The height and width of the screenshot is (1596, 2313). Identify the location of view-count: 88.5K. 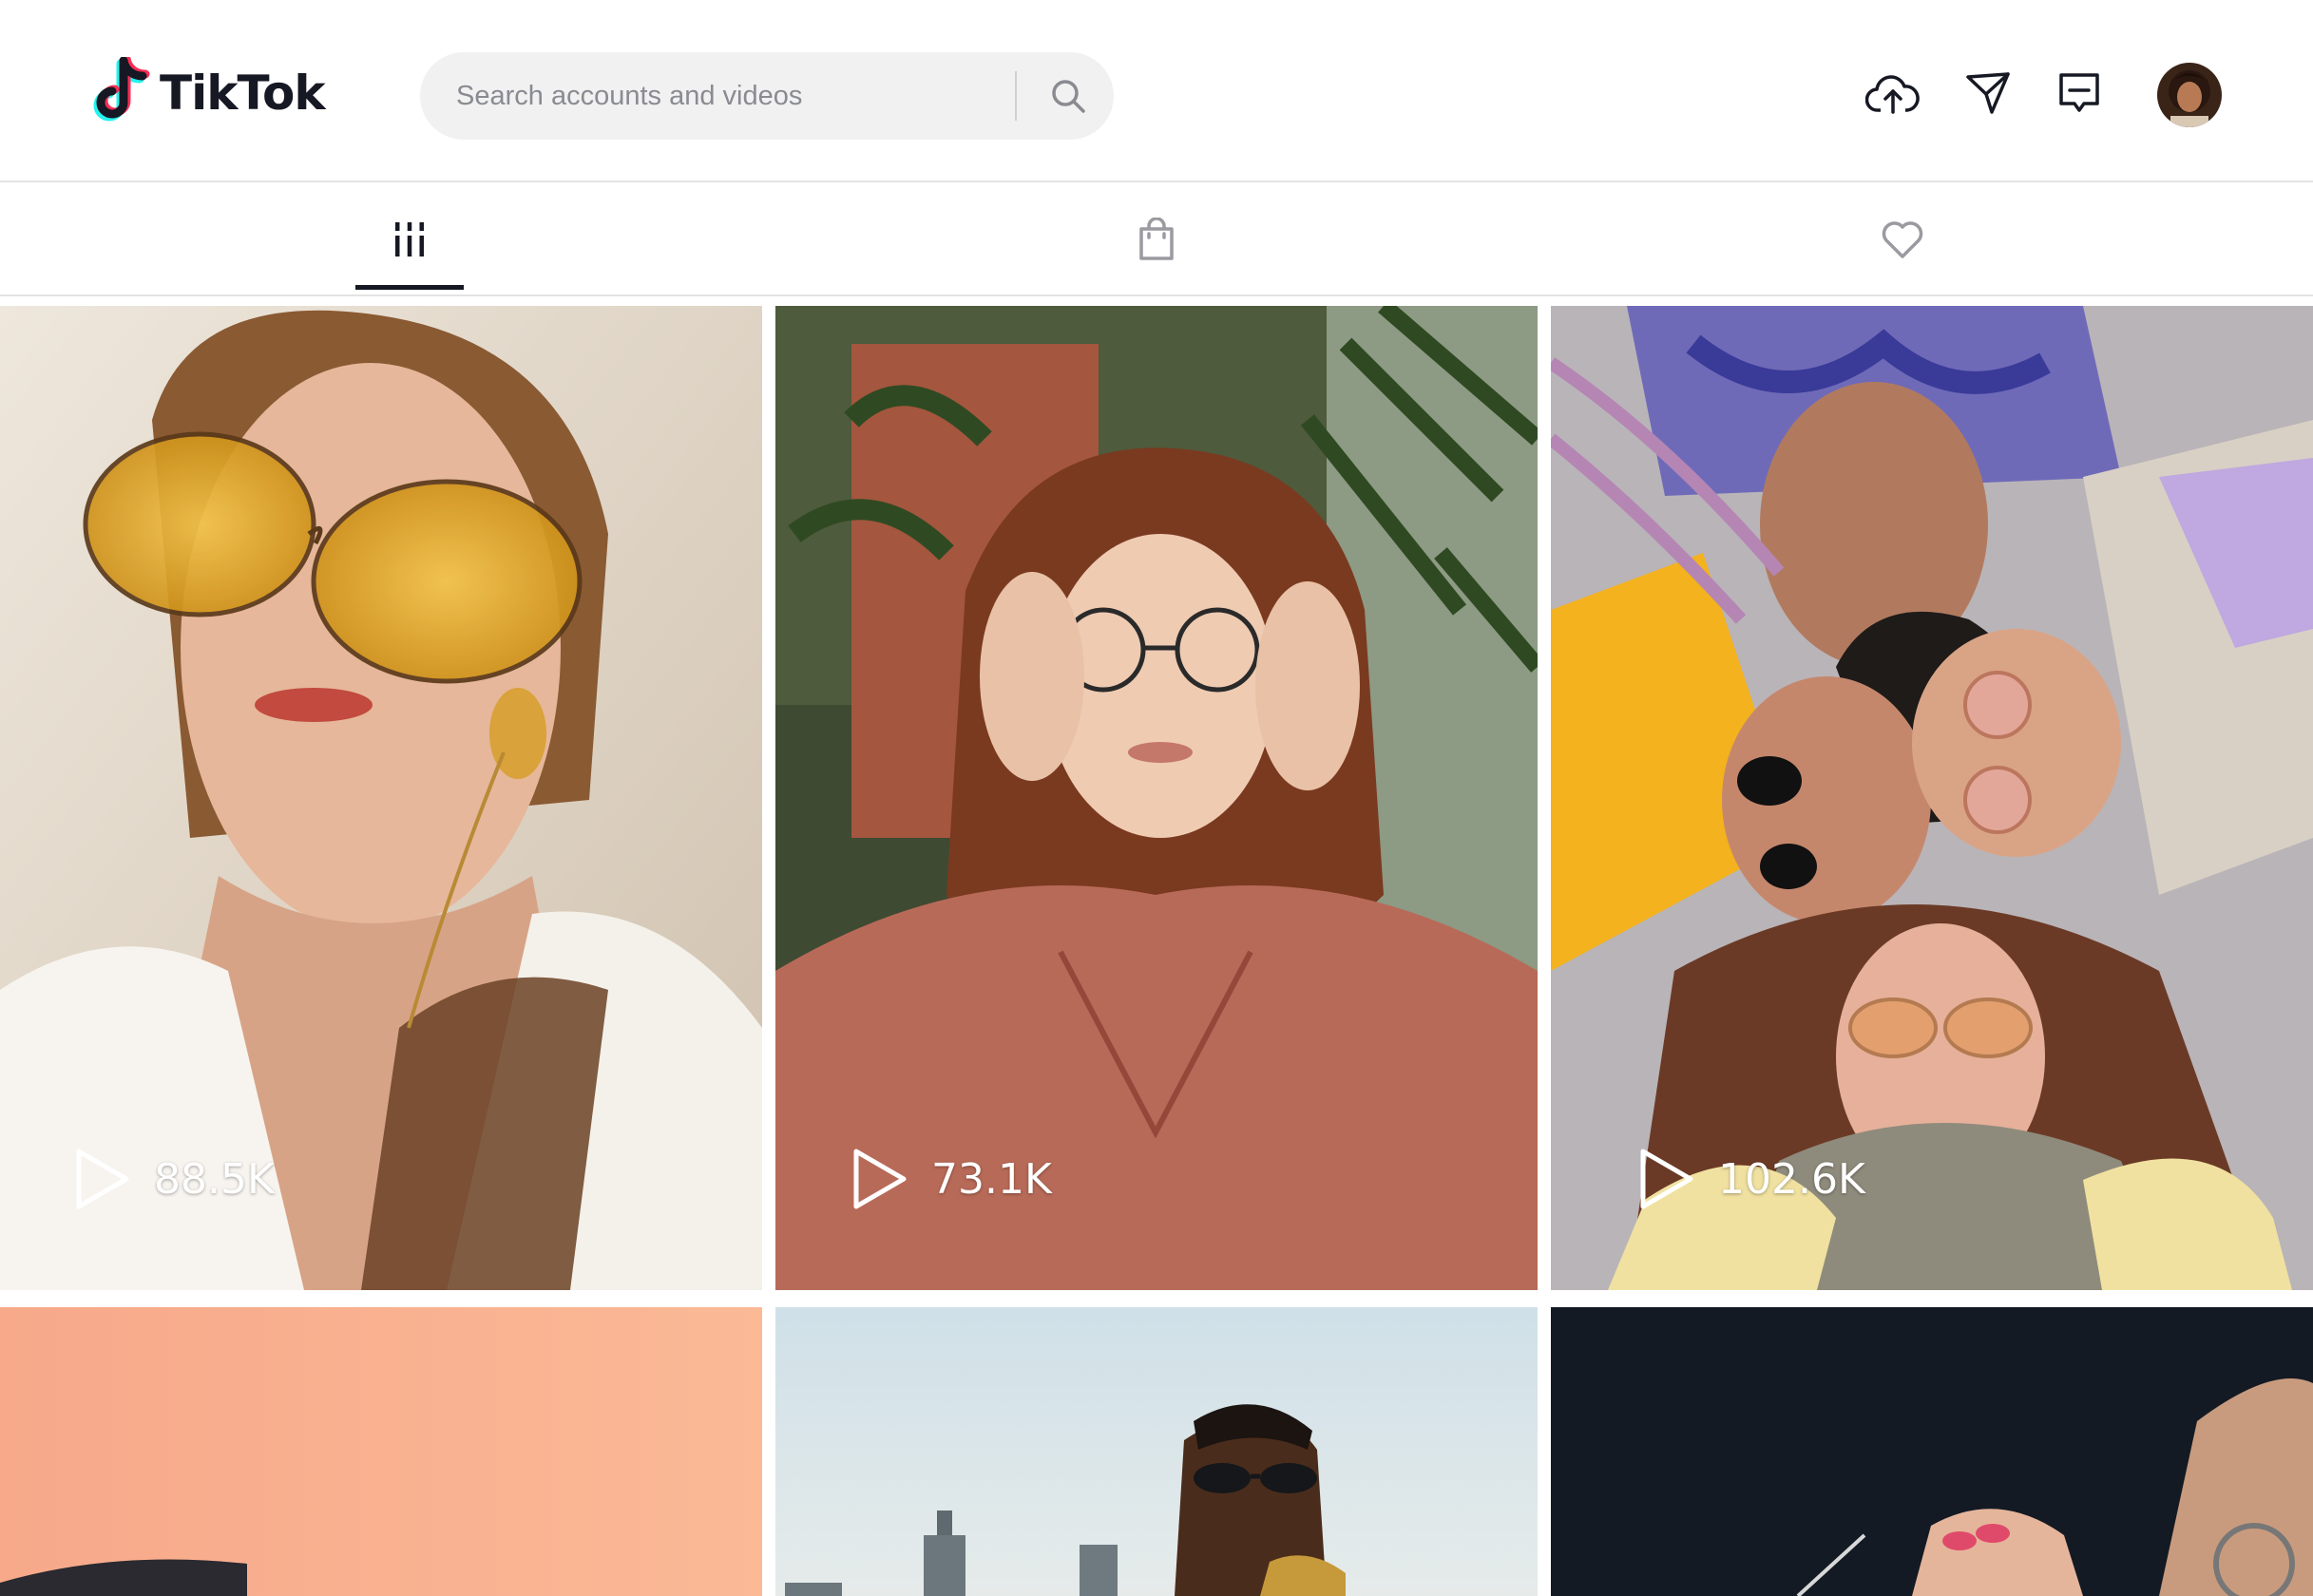
(175, 1179).